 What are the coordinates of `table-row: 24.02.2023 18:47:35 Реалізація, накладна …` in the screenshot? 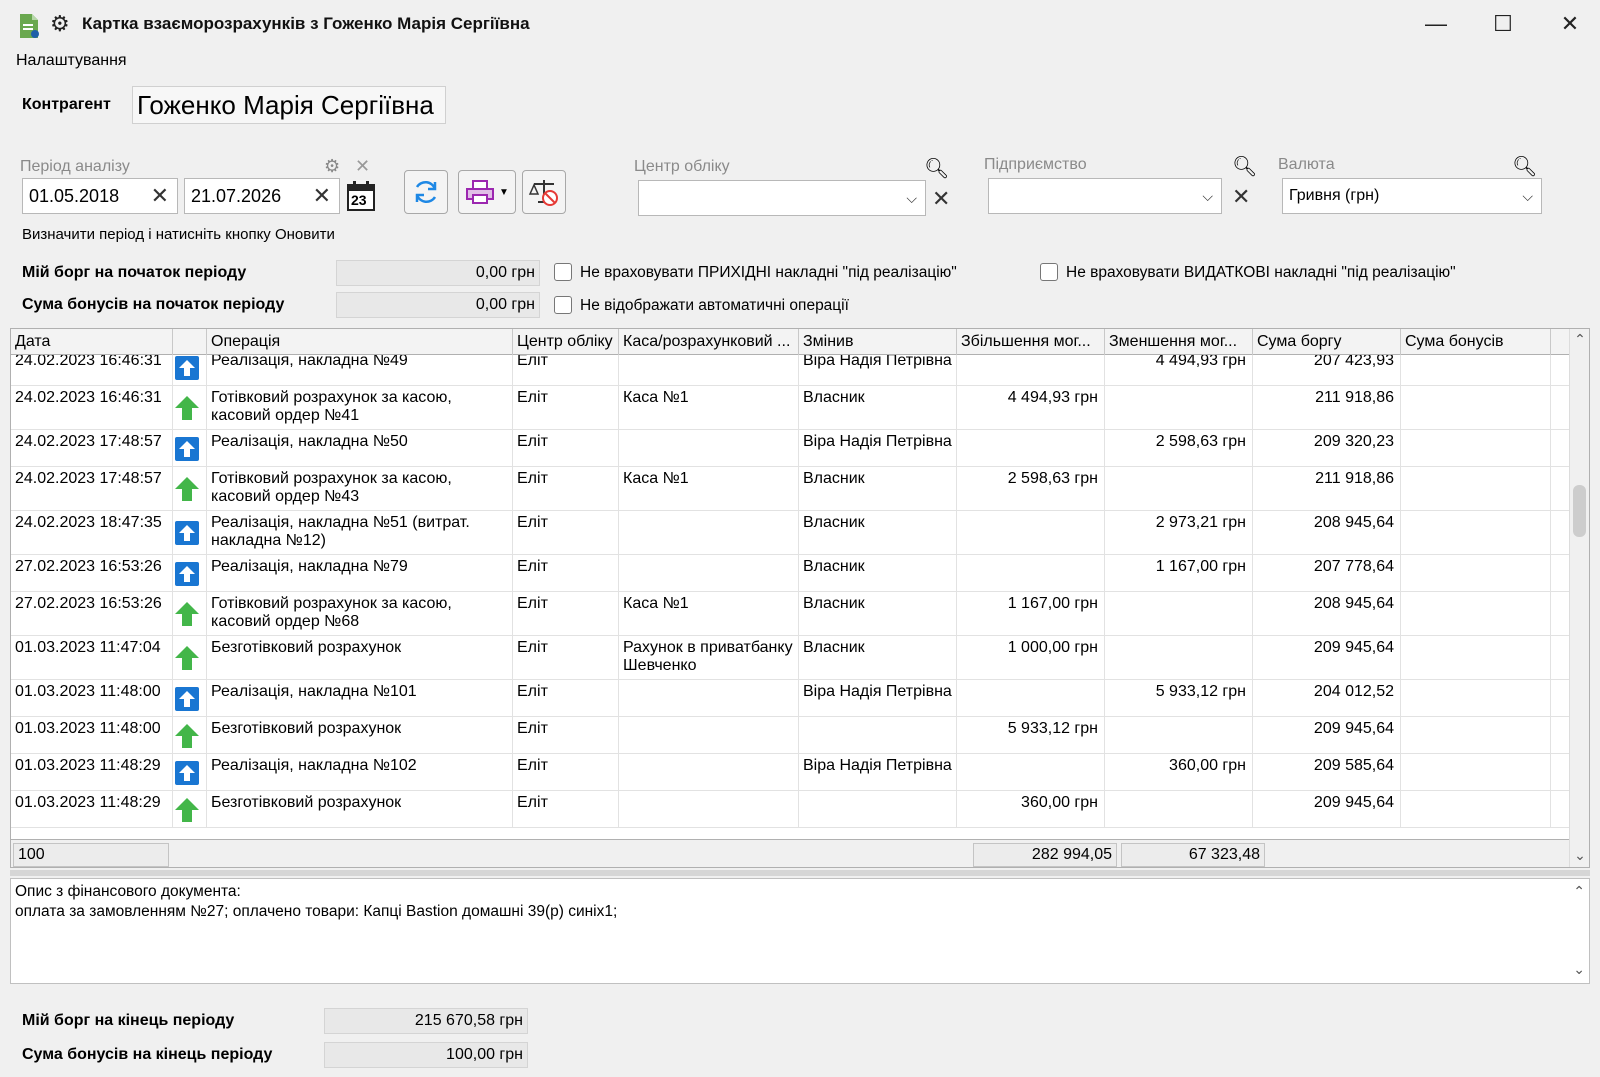 It's located at (791, 533).